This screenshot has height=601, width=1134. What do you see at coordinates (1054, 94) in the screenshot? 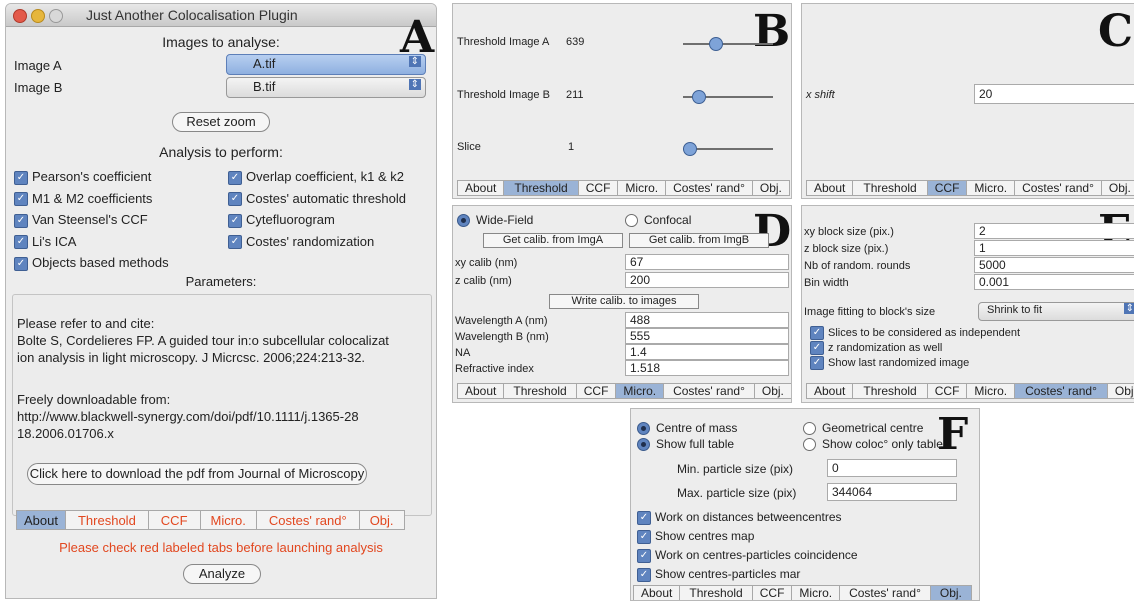
I see `x-shift-field: 20` at bounding box center [1054, 94].